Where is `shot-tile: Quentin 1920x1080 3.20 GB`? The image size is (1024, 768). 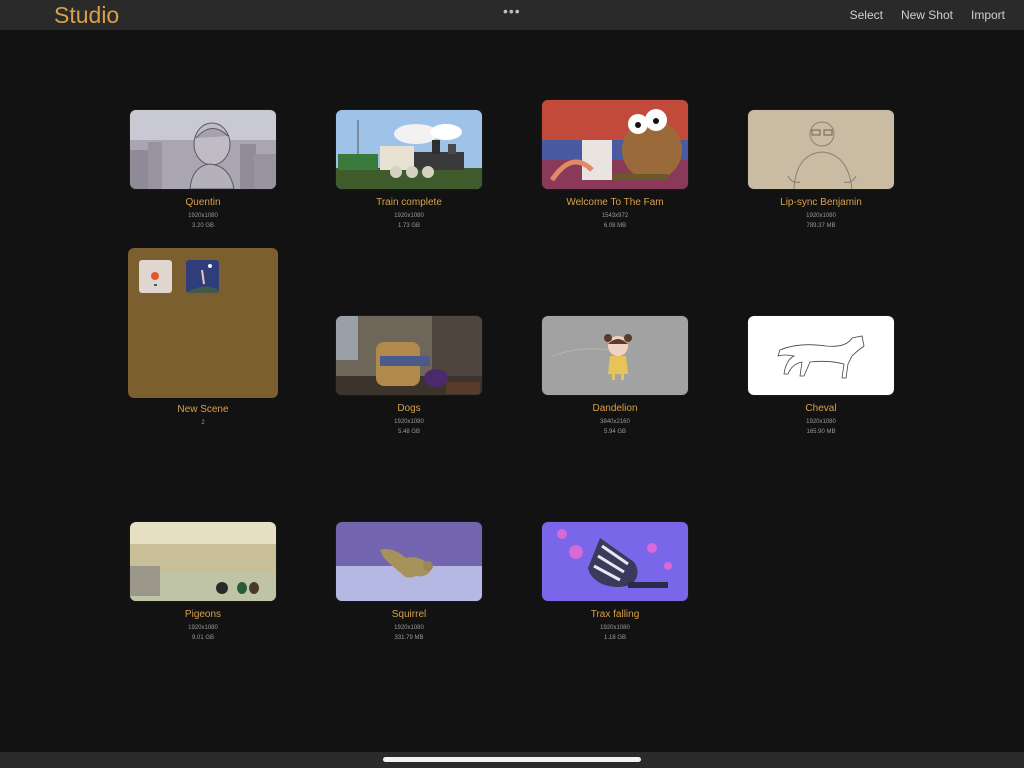 shot-tile: Quentin 1920x1080 3.20 GB is located at coordinates (203, 170).